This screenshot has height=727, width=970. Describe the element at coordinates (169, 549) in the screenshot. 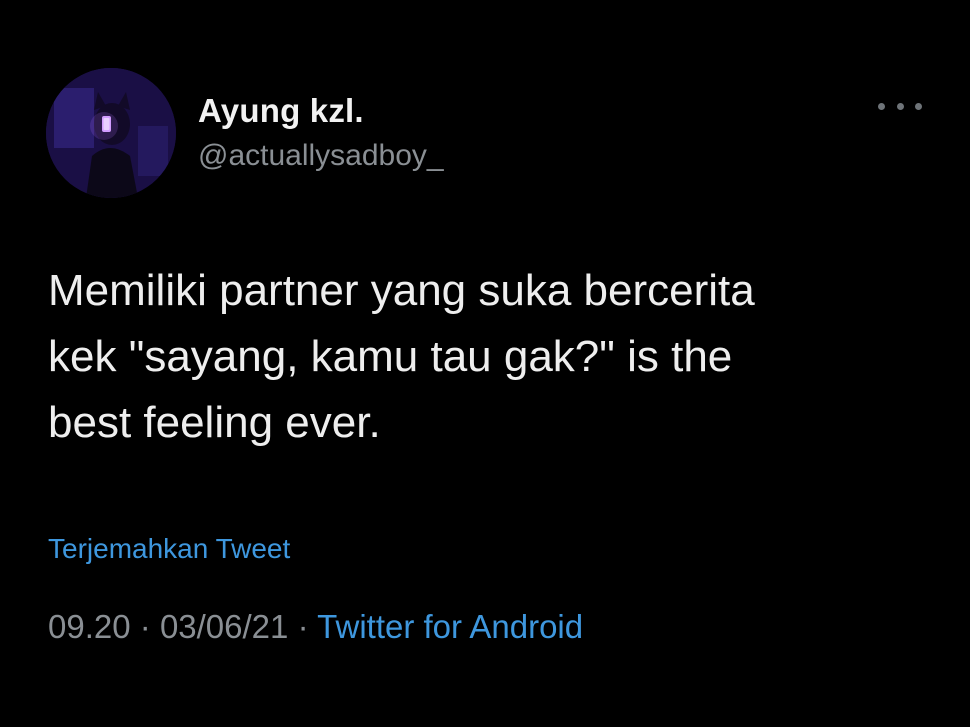

I see `translate-tweet-link: Terjemahkan Tweet` at that location.